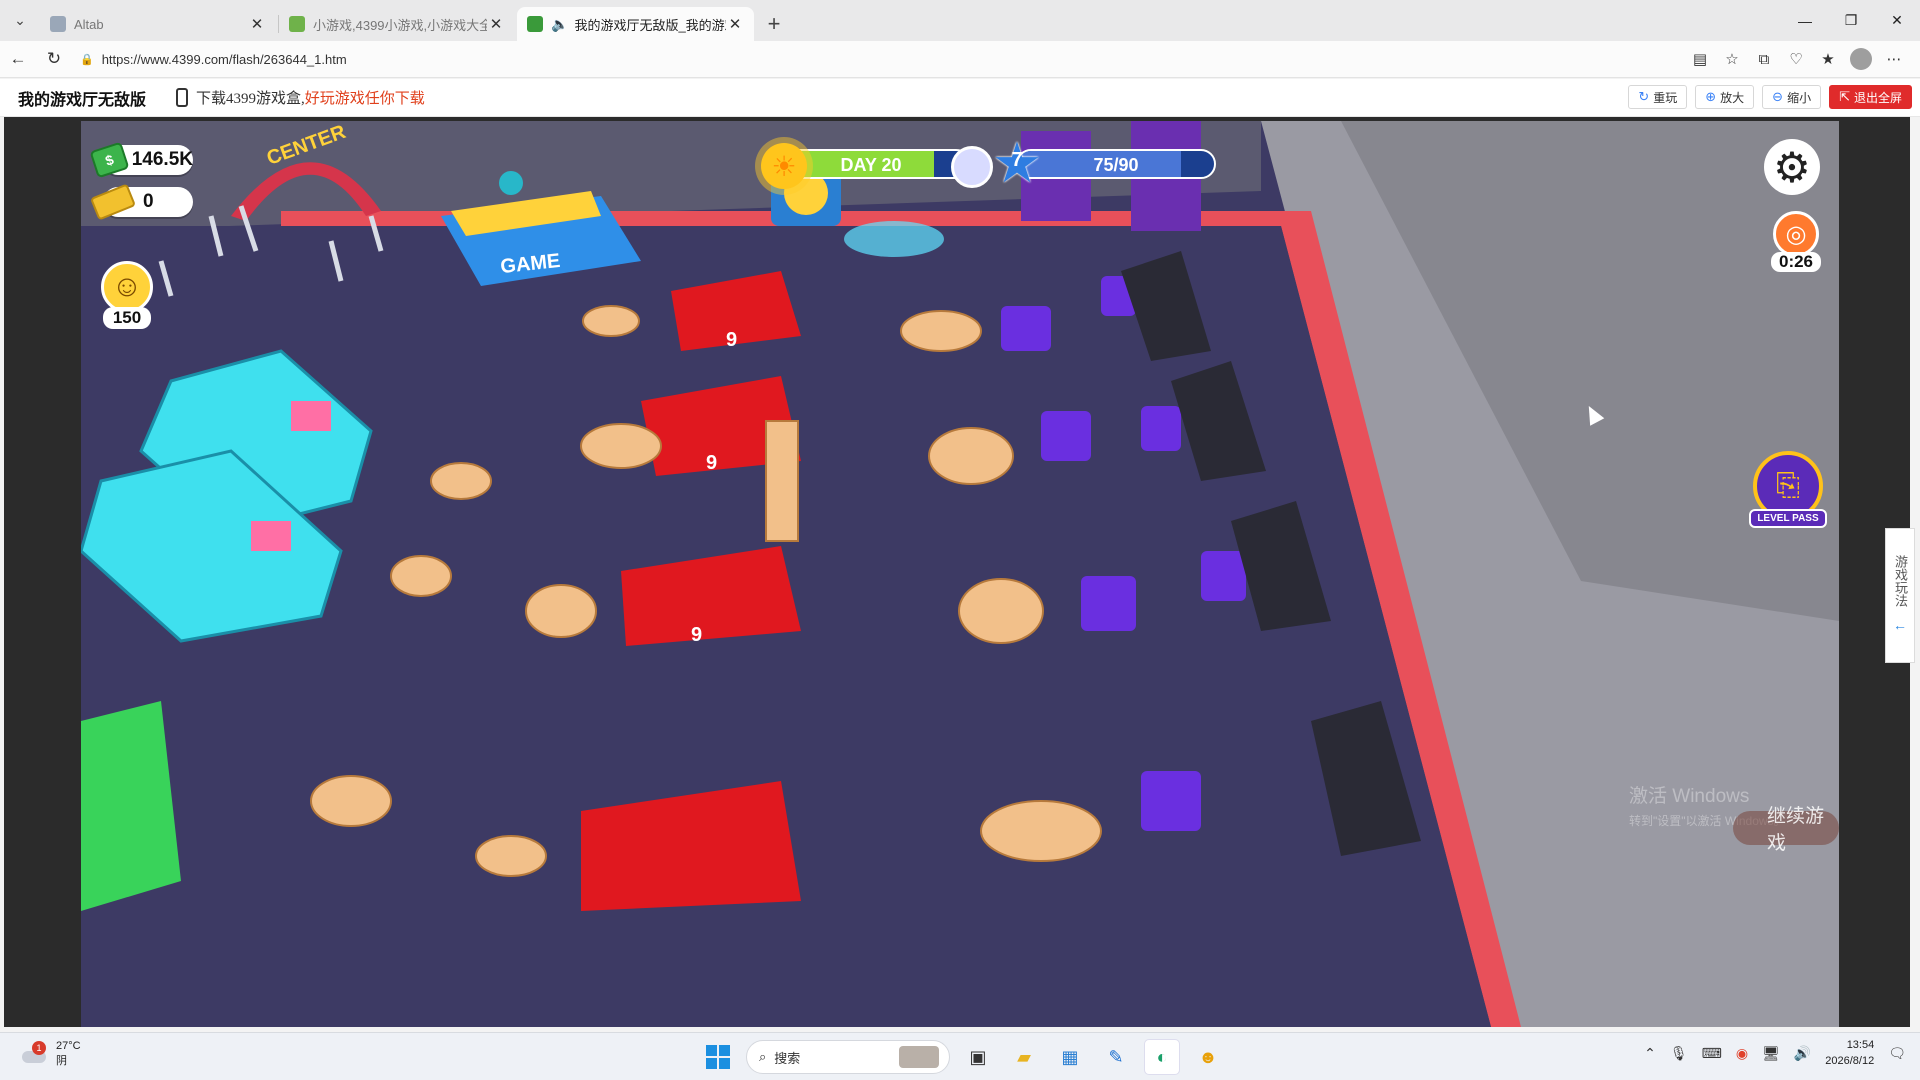 This screenshot has width=1920, height=1080. I want to click on file-explorer-icon: ▰, so click(1024, 1057).